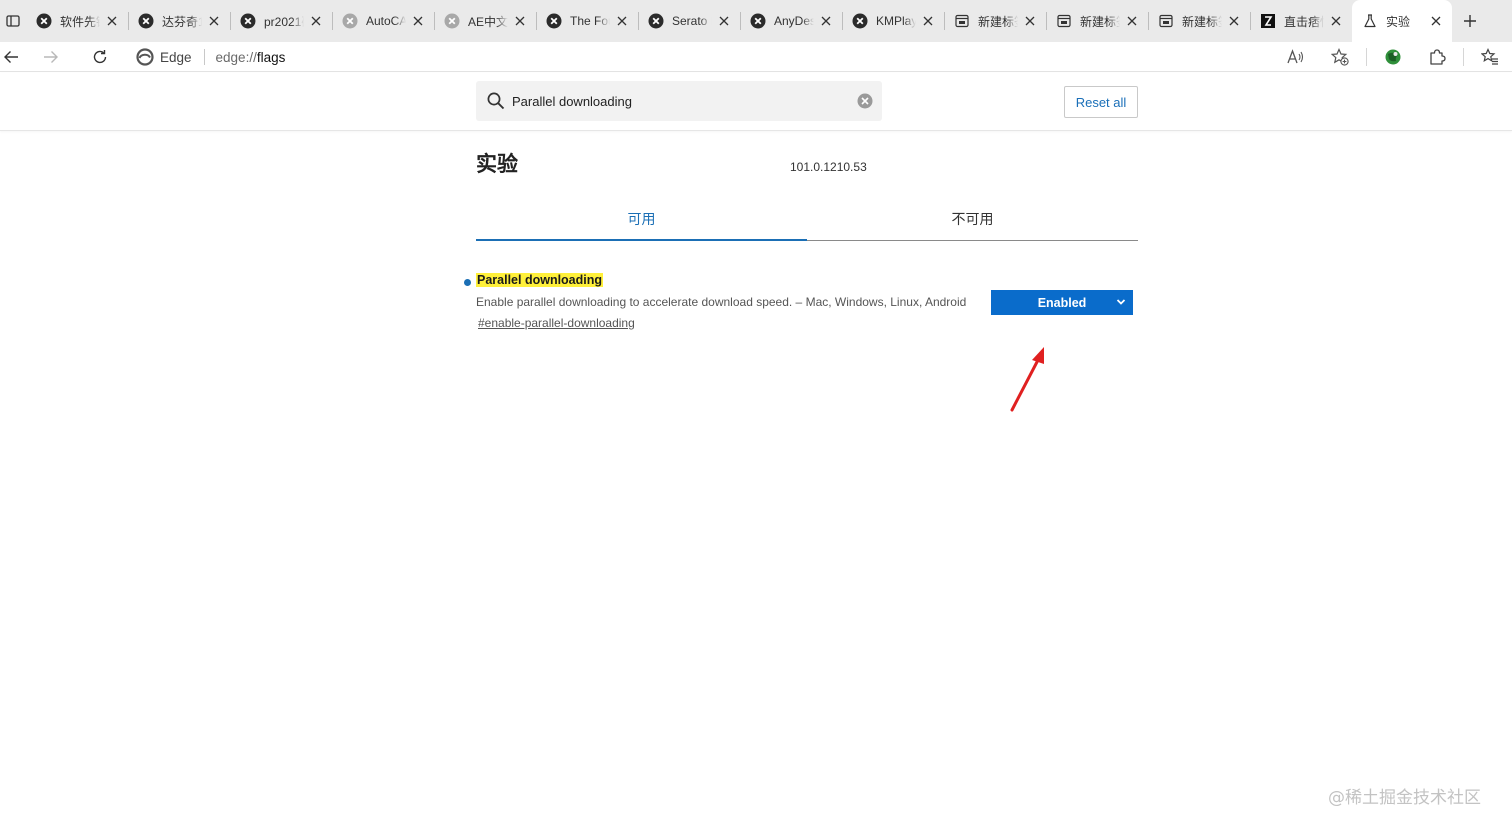 Image resolution: width=1512 pixels, height=829 pixels. What do you see at coordinates (271, 57) in the screenshot?
I see `url-path: flags` at bounding box center [271, 57].